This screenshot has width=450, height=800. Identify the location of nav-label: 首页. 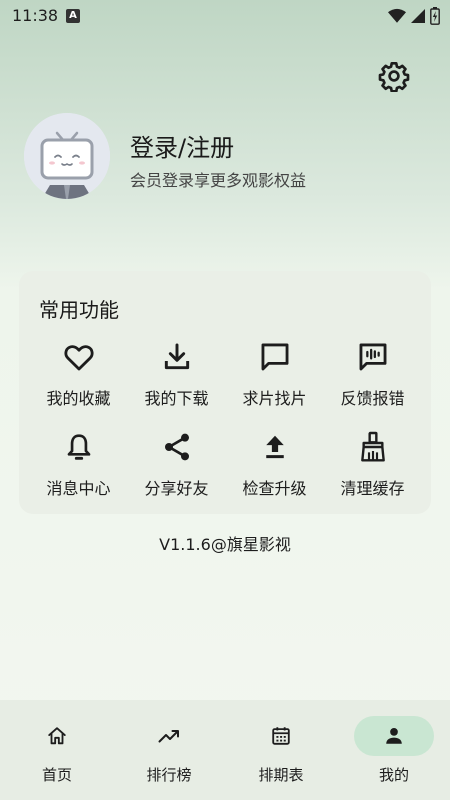
(56, 775).